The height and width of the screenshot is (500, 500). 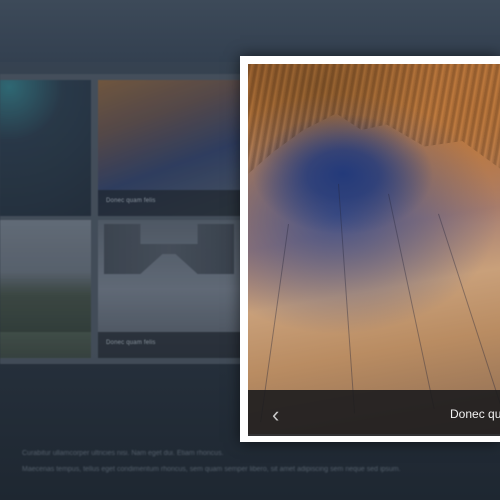 What do you see at coordinates (45, 302) in the screenshot?
I see `tile-image-trees` at bounding box center [45, 302].